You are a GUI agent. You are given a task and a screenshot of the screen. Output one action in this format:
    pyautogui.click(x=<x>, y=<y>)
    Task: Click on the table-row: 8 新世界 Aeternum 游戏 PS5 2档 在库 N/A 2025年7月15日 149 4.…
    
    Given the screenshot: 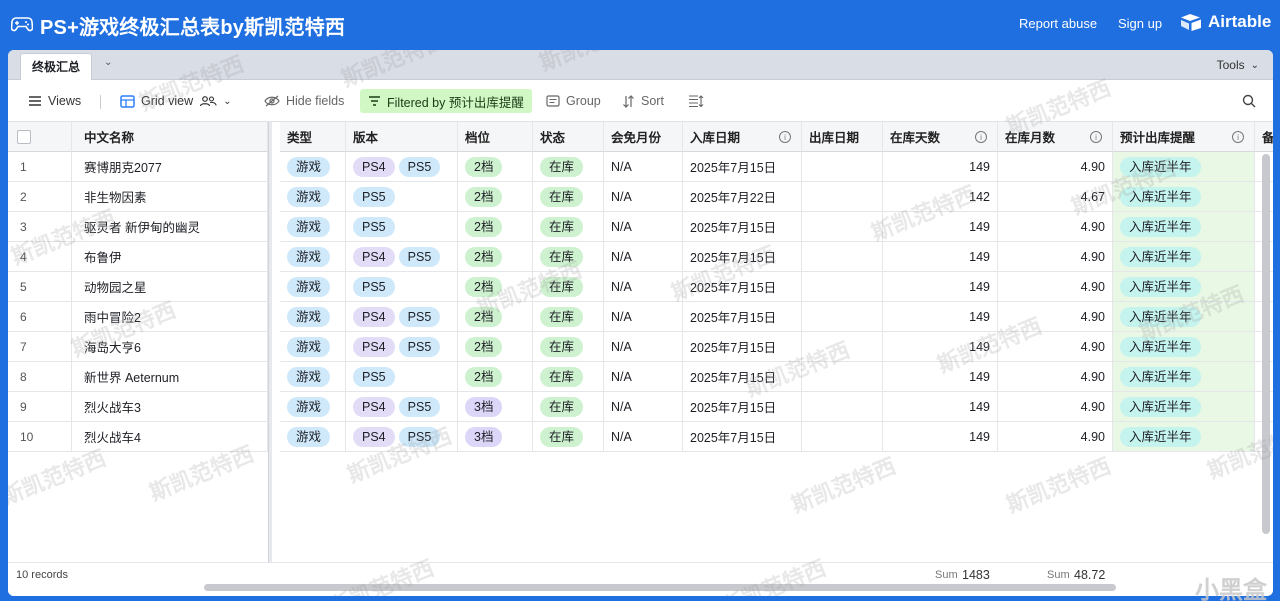 What is the action you would take?
    pyautogui.click(x=640, y=377)
    